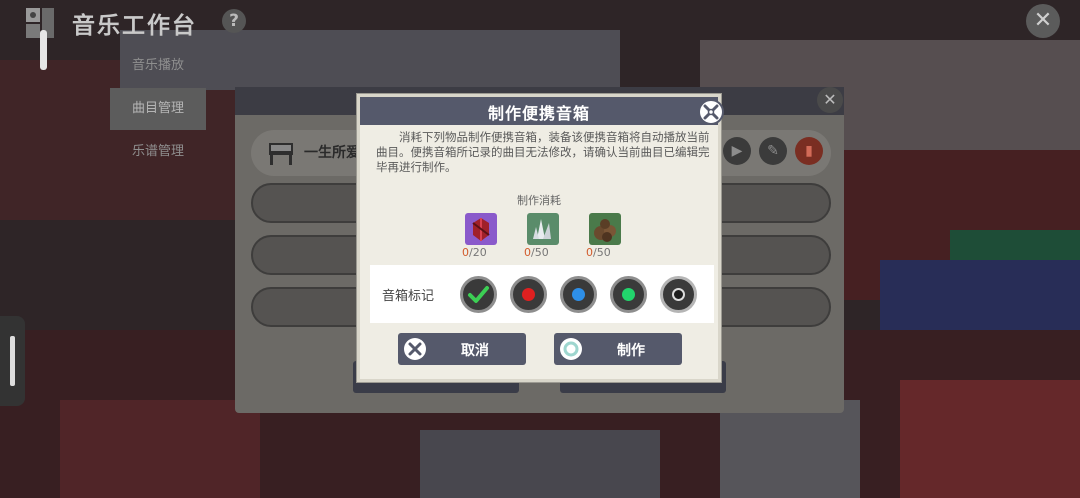 The height and width of the screenshot is (498, 1080). What do you see at coordinates (543, 229) in the screenshot?
I see `white-crystal-icon` at bounding box center [543, 229].